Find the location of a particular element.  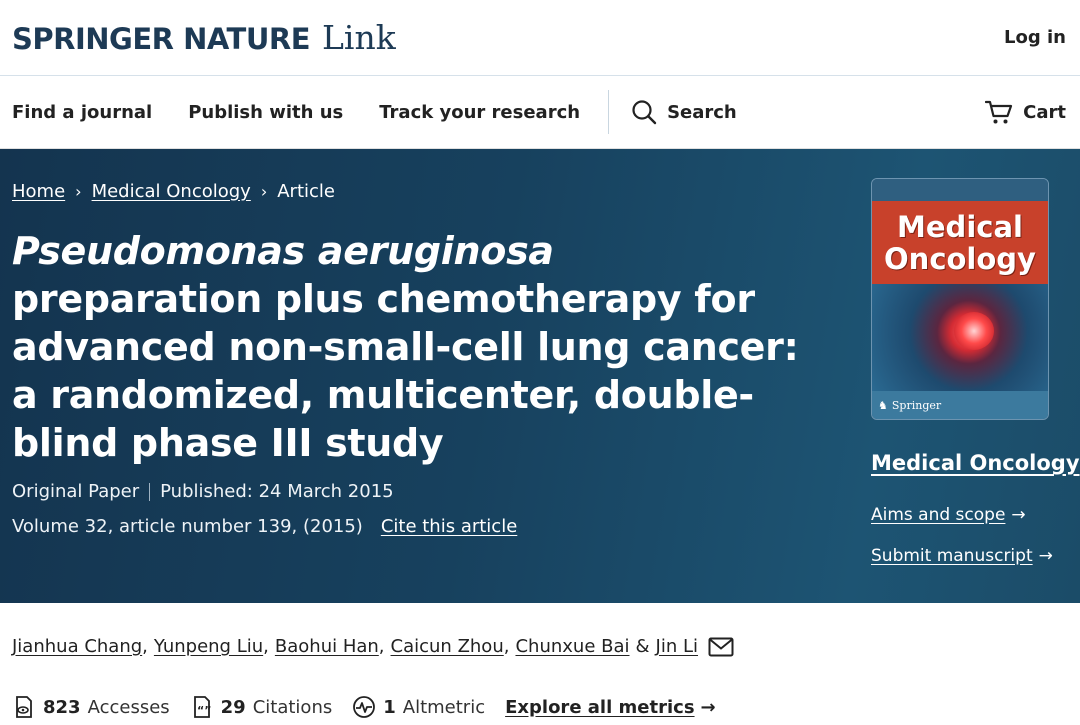

author-ampersand: & is located at coordinates (642, 646).